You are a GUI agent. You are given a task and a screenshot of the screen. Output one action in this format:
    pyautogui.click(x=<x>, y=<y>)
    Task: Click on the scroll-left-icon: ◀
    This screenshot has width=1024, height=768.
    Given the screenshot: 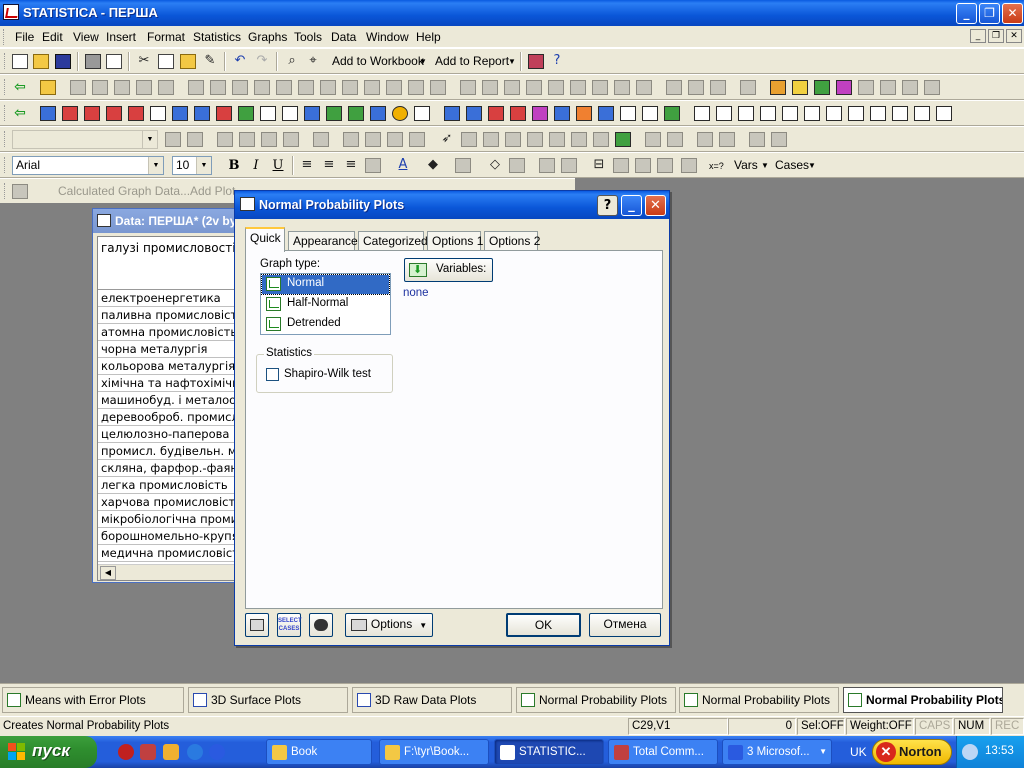 What is the action you would take?
    pyautogui.click(x=108, y=573)
    